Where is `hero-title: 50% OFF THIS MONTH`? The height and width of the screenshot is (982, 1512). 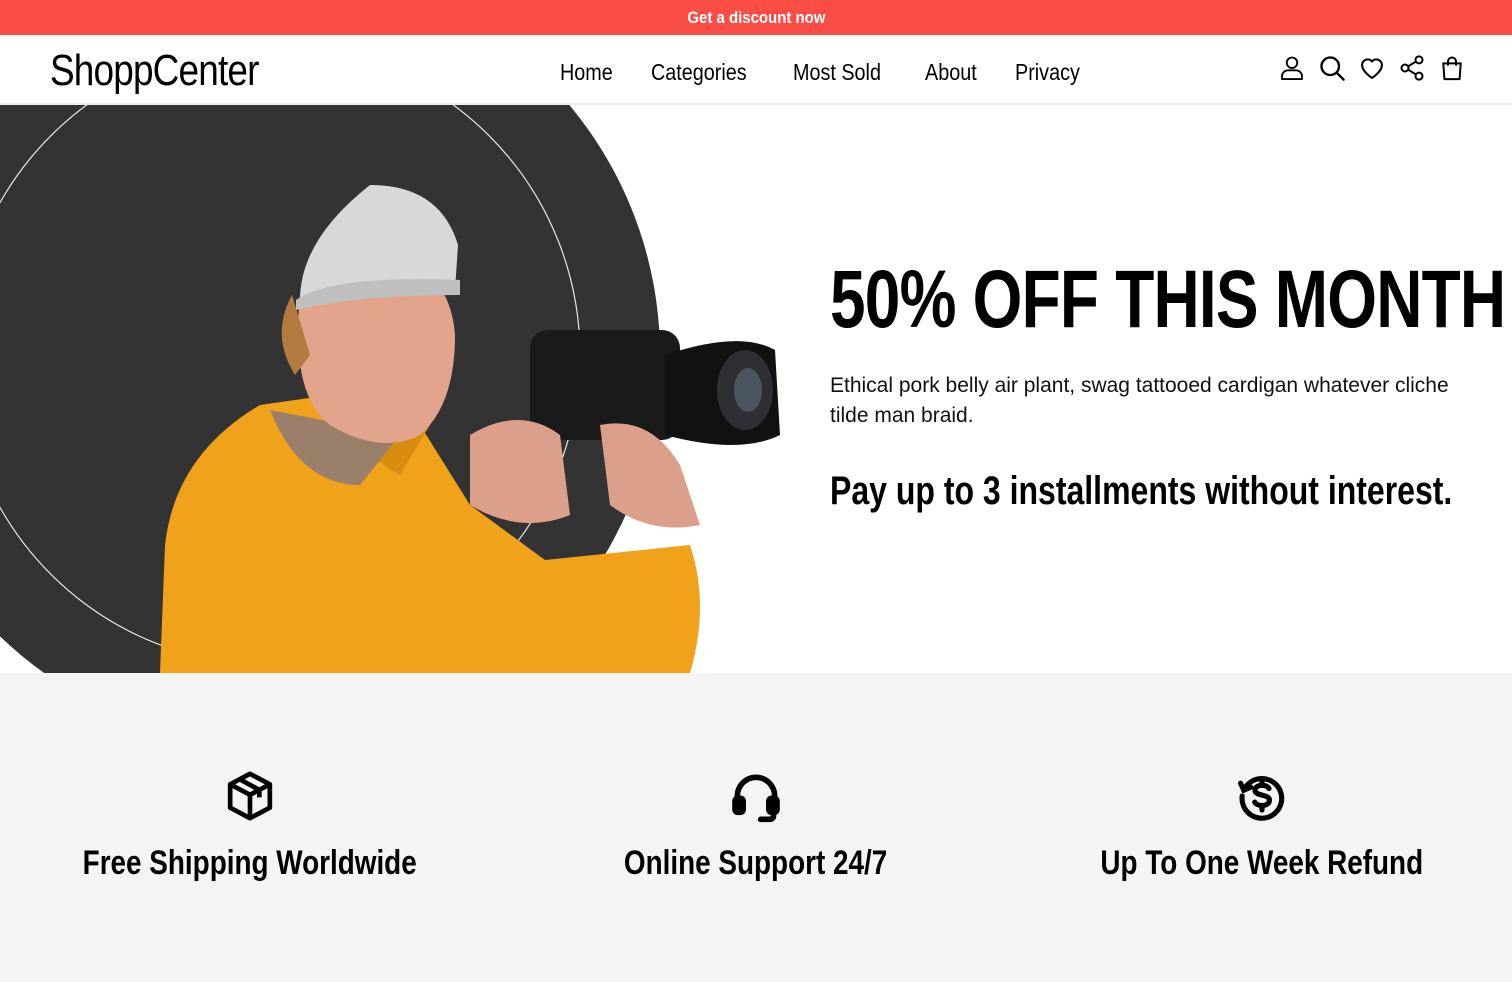
hero-title: 50% OFF THIS MONTH is located at coordinates (1168, 299).